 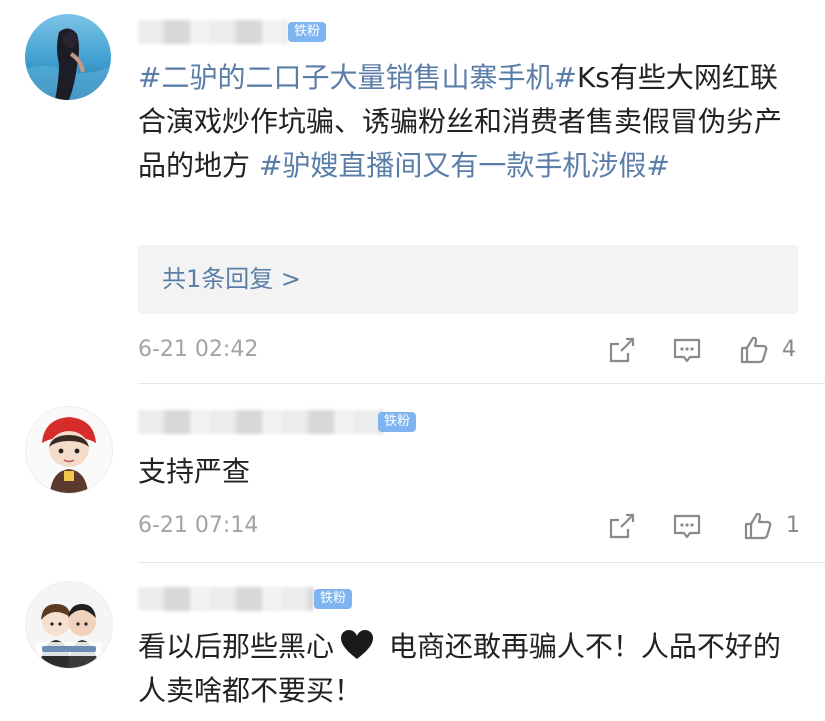 I want to click on like-count: 1, so click(x=793, y=525).